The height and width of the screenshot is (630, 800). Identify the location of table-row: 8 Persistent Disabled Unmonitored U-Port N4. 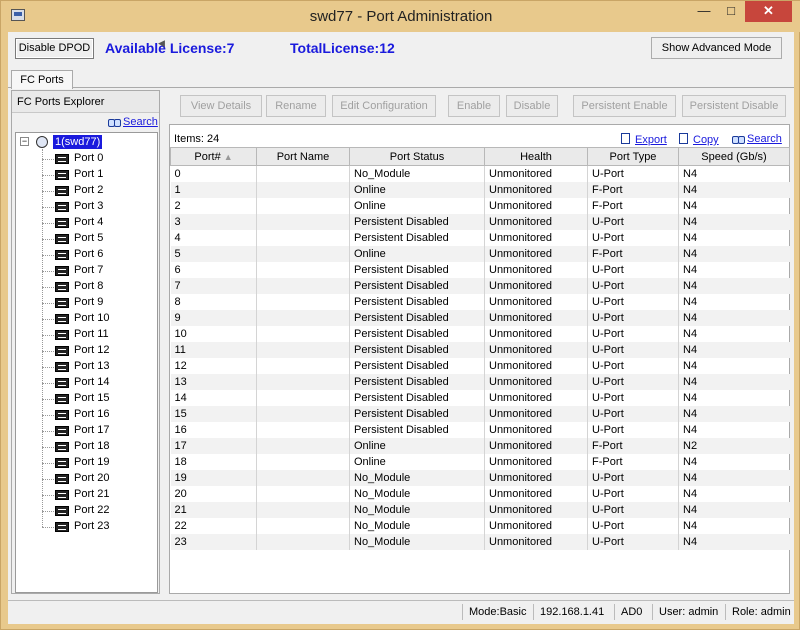
(480, 301).